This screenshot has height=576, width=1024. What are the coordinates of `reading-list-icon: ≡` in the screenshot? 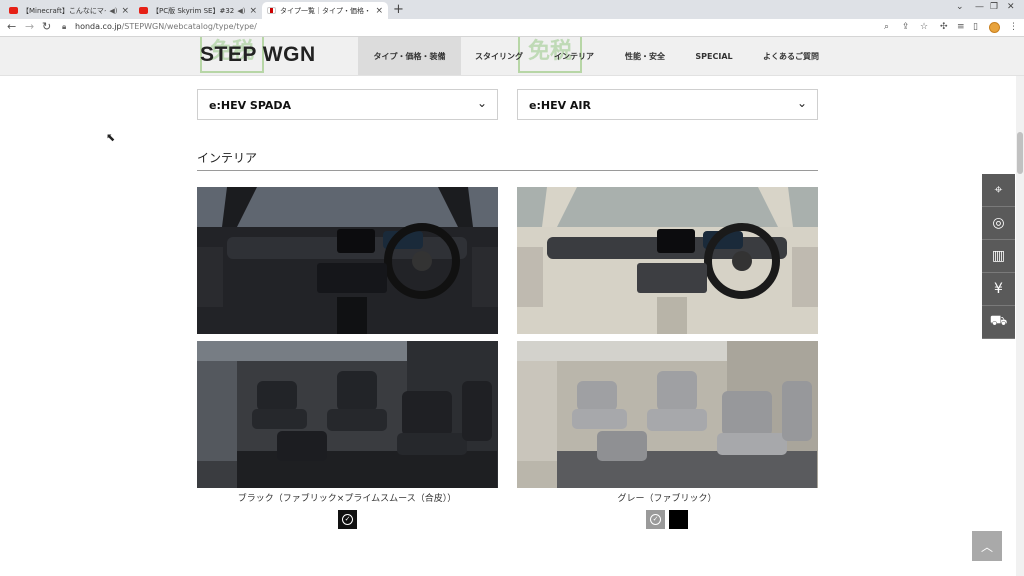 It's located at (961, 27).